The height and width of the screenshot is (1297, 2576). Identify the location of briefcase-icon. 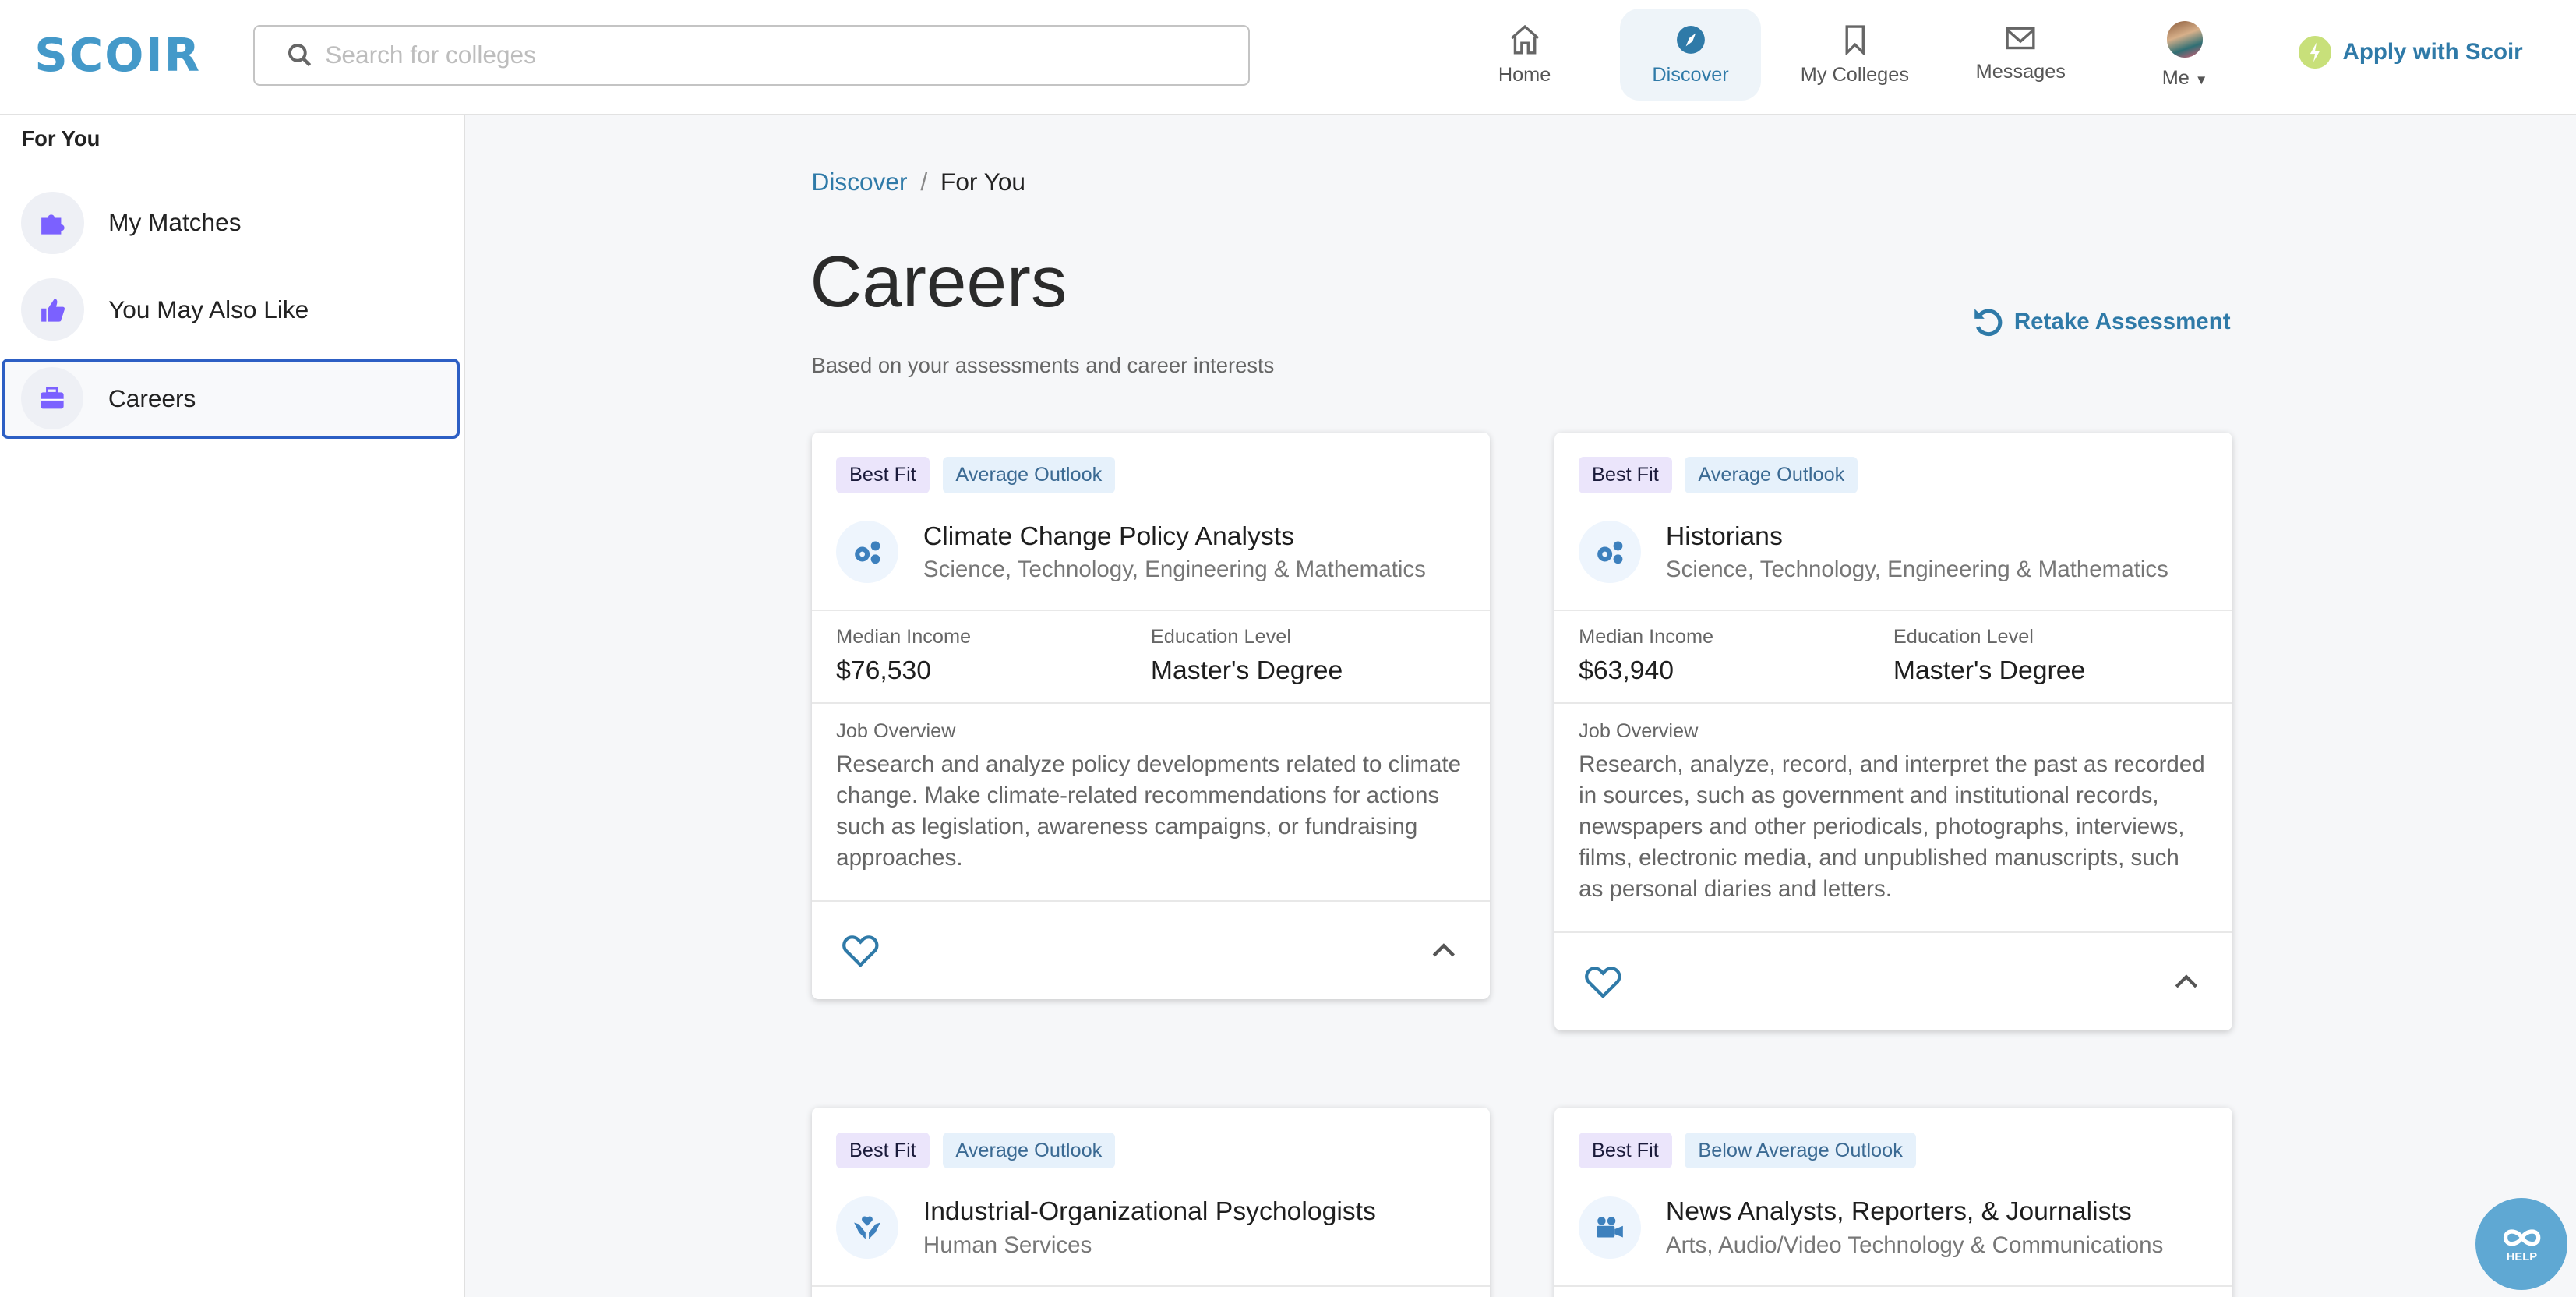
(52, 398).